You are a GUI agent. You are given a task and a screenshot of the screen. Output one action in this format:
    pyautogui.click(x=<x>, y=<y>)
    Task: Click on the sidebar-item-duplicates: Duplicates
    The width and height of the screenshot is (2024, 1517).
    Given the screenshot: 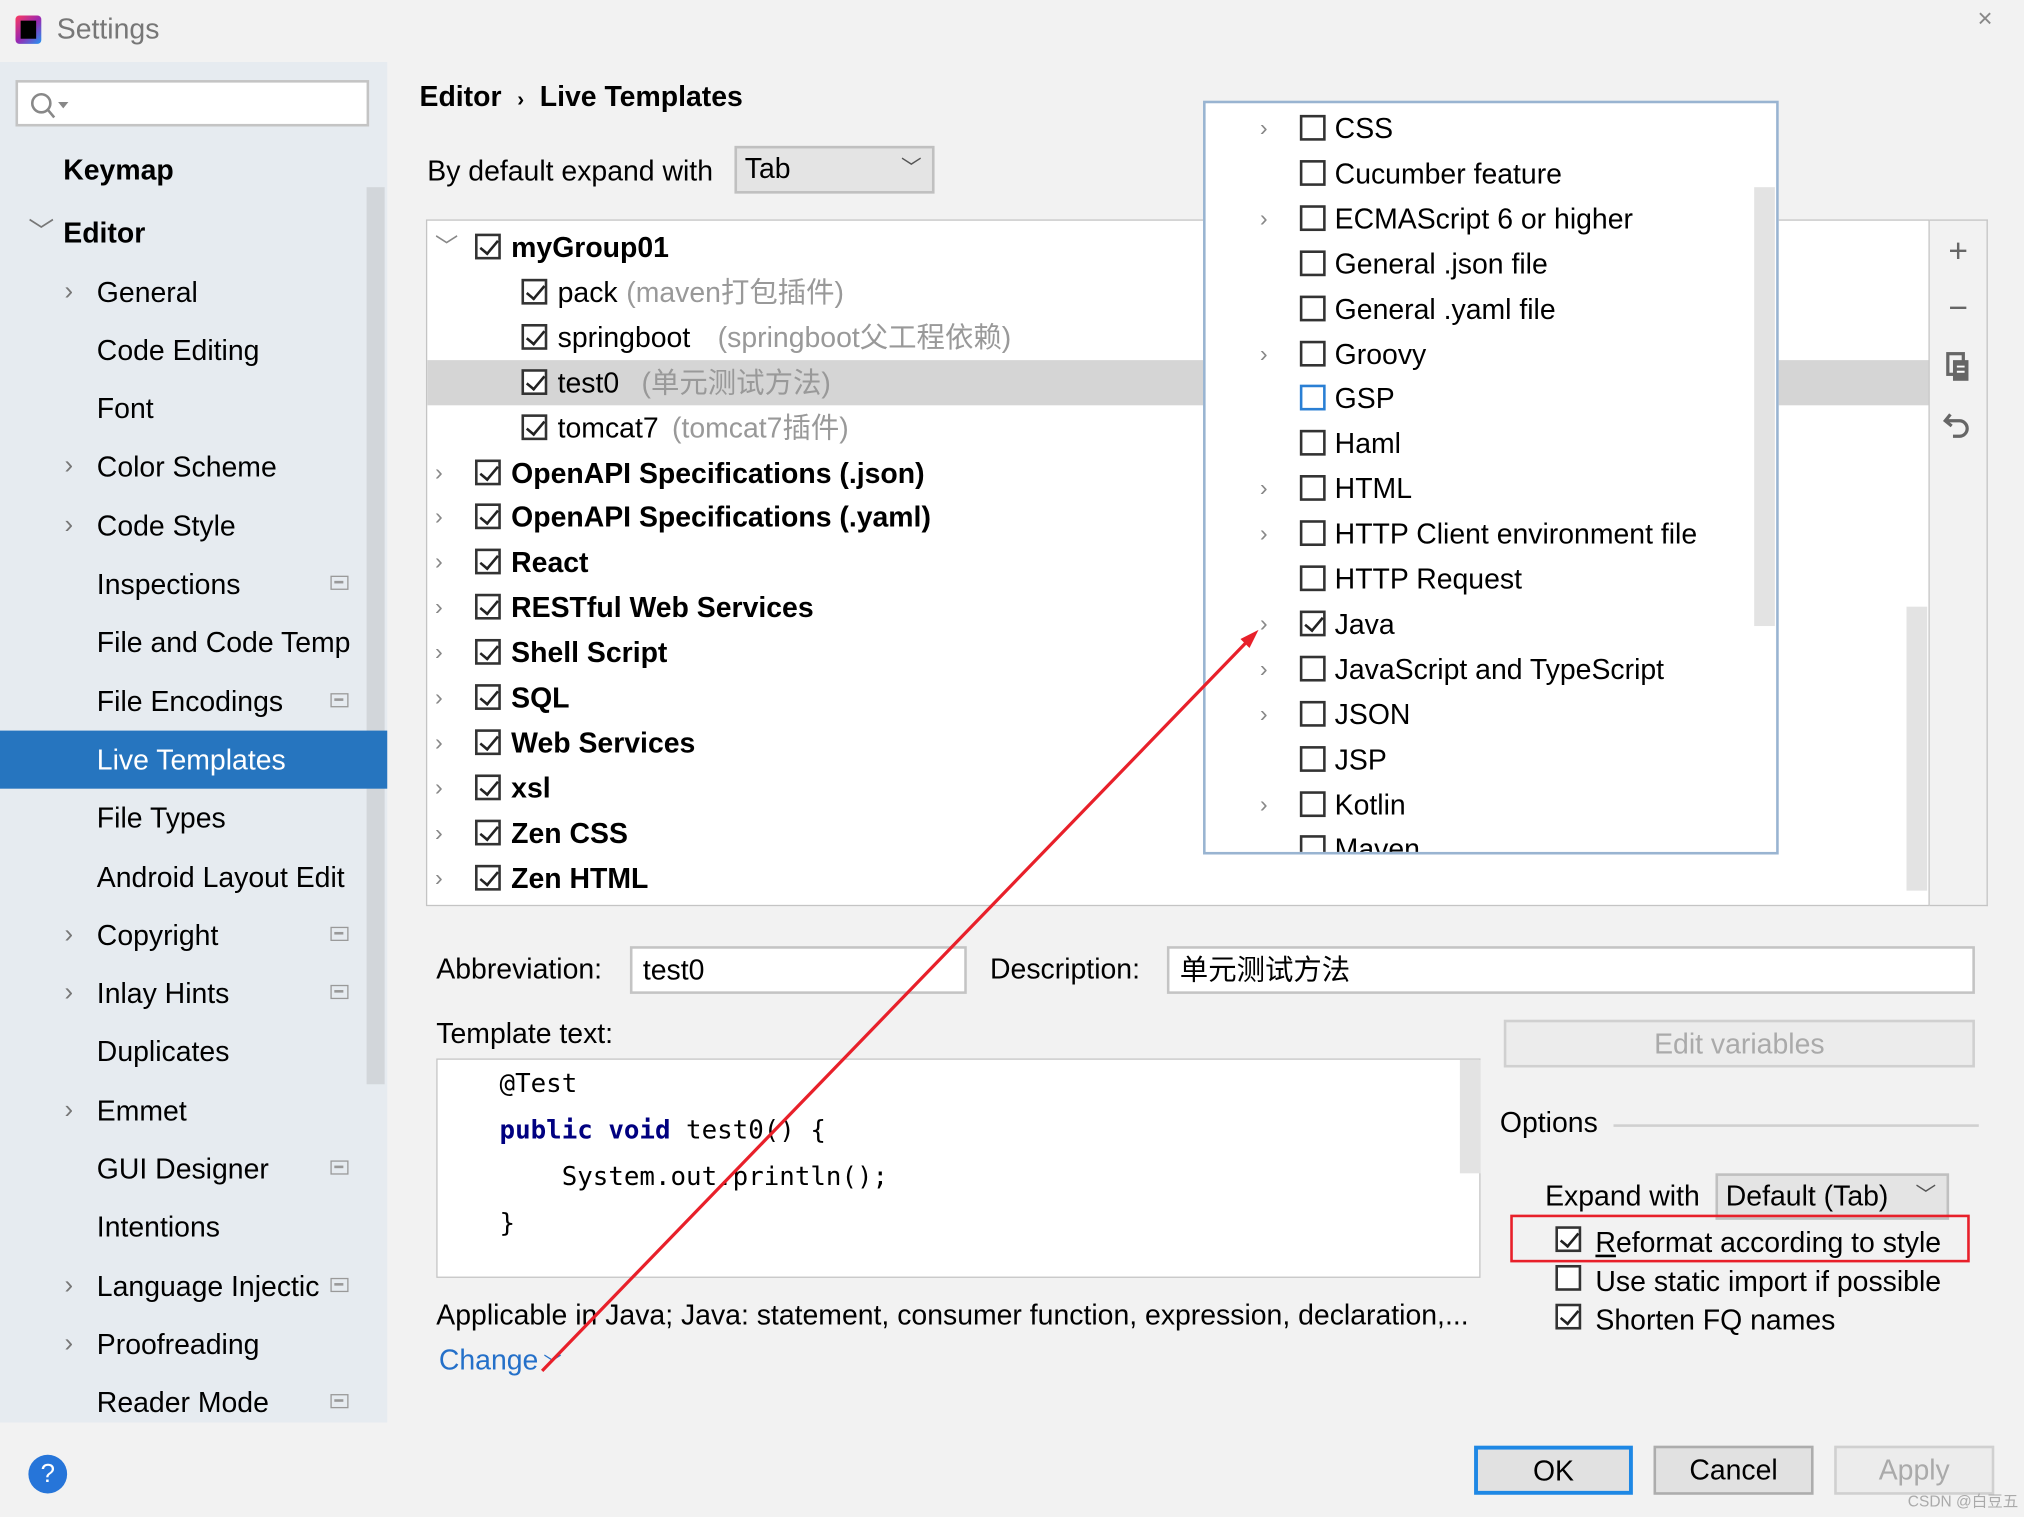 What is the action you would take?
    pyautogui.click(x=193, y=1051)
    